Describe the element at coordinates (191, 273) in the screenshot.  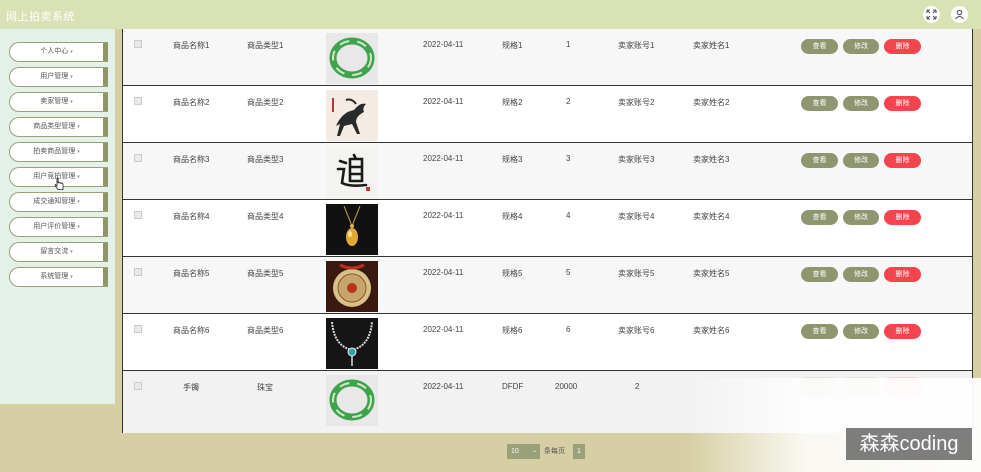
I see `cell-name: 商品名称5` at that location.